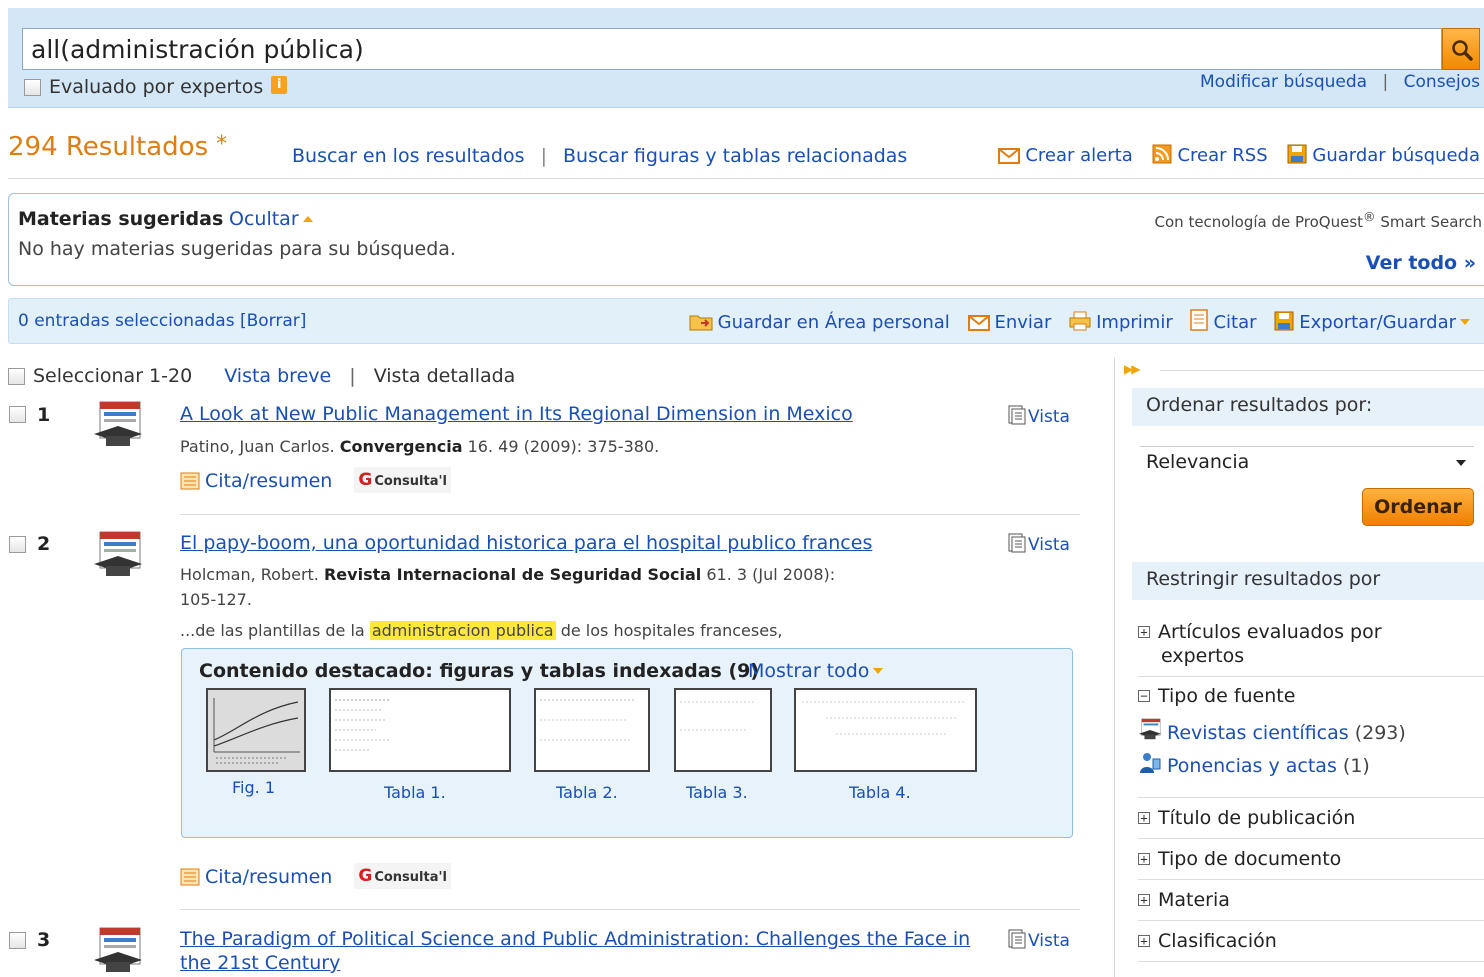 The image size is (1484, 977). I want to click on view-all-link: Ver todo », so click(1421, 263).